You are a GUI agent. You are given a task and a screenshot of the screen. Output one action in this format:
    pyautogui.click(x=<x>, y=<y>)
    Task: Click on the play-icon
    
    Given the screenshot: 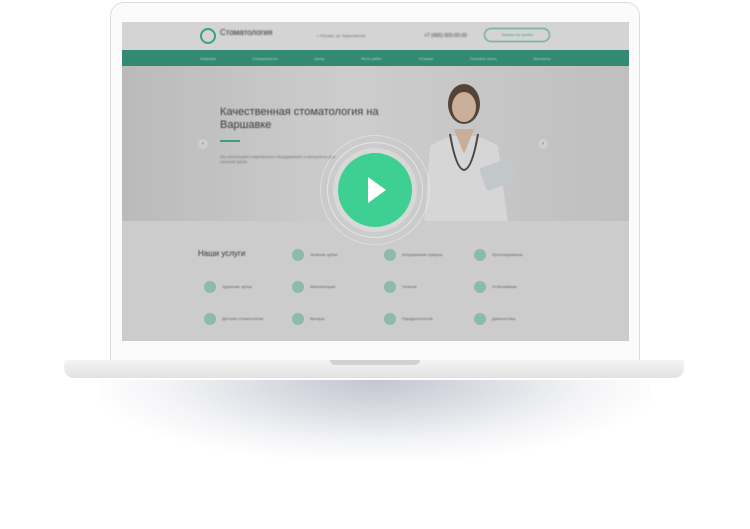 What is the action you would take?
    pyautogui.click(x=377, y=190)
    